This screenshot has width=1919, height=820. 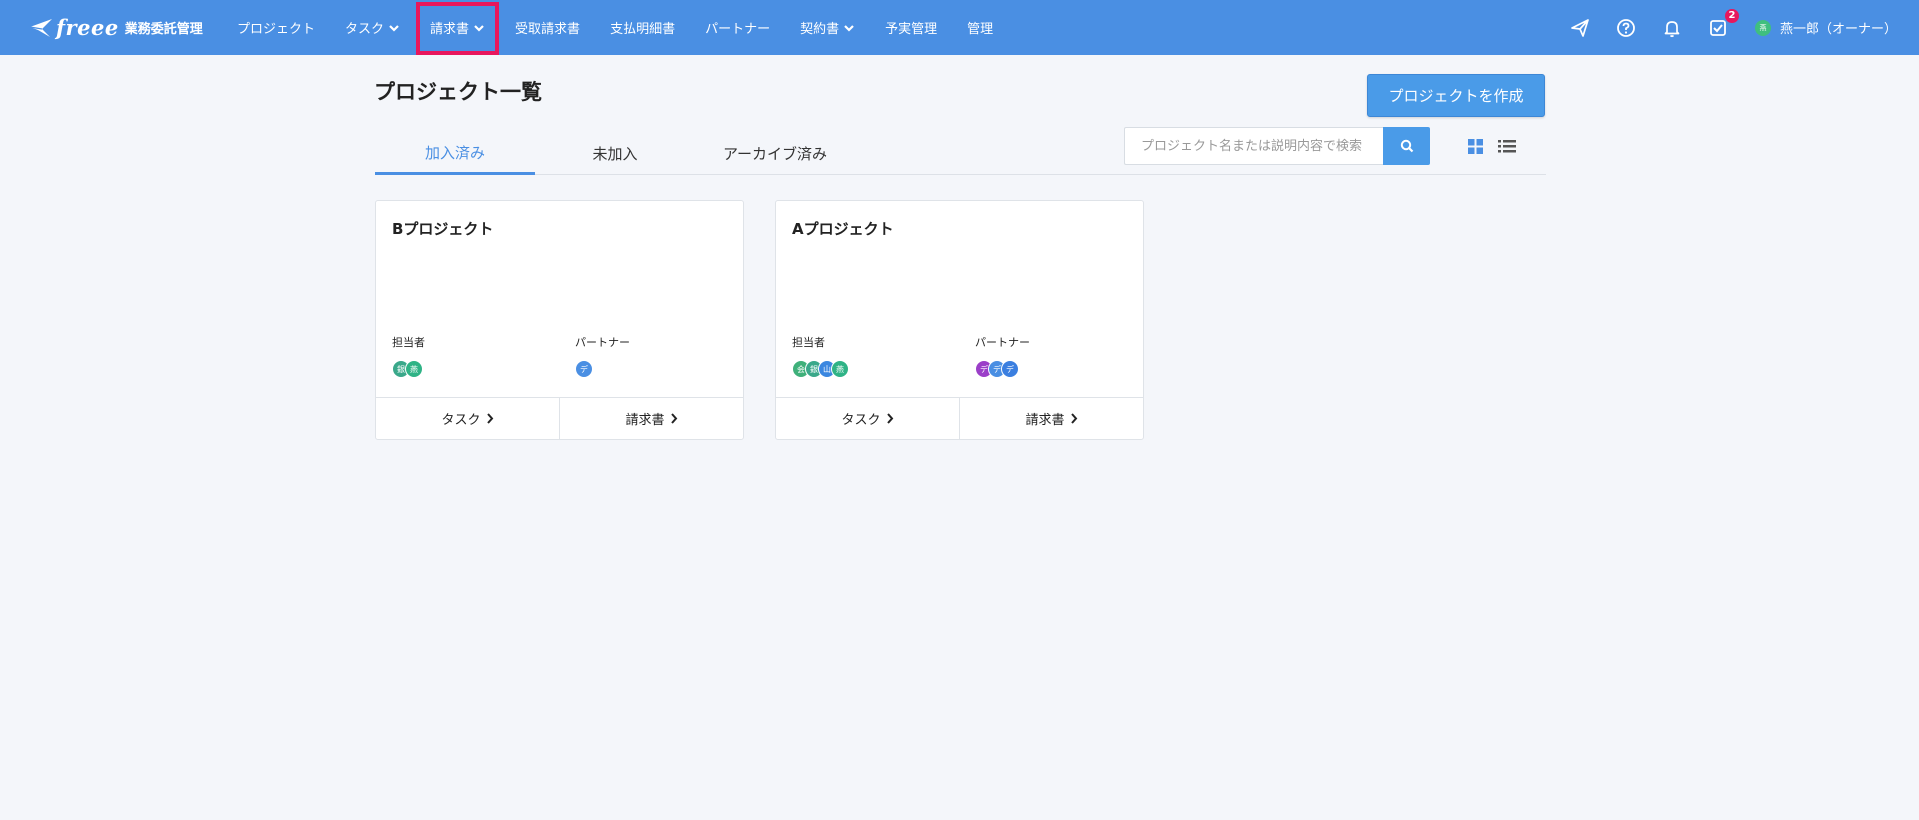 What do you see at coordinates (455, 153) in the screenshot?
I see `tab-joined: 加入済み` at bounding box center [455, 153].